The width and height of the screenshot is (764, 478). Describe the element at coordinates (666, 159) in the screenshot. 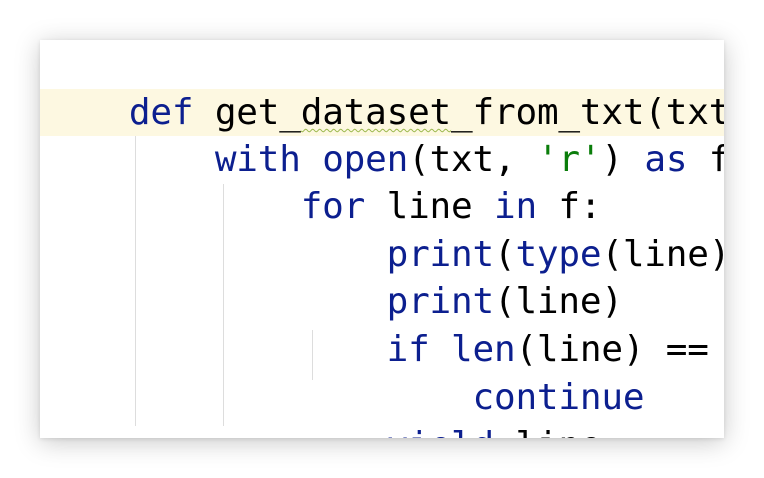

I see `keyword-as: as` at that location.